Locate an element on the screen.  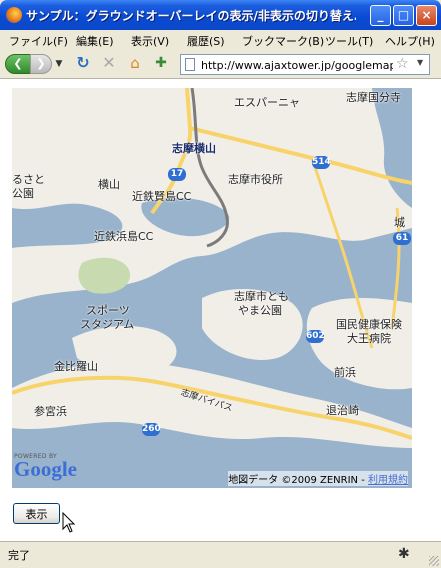
back-button: ❮ is located at coordinates (18, 64).